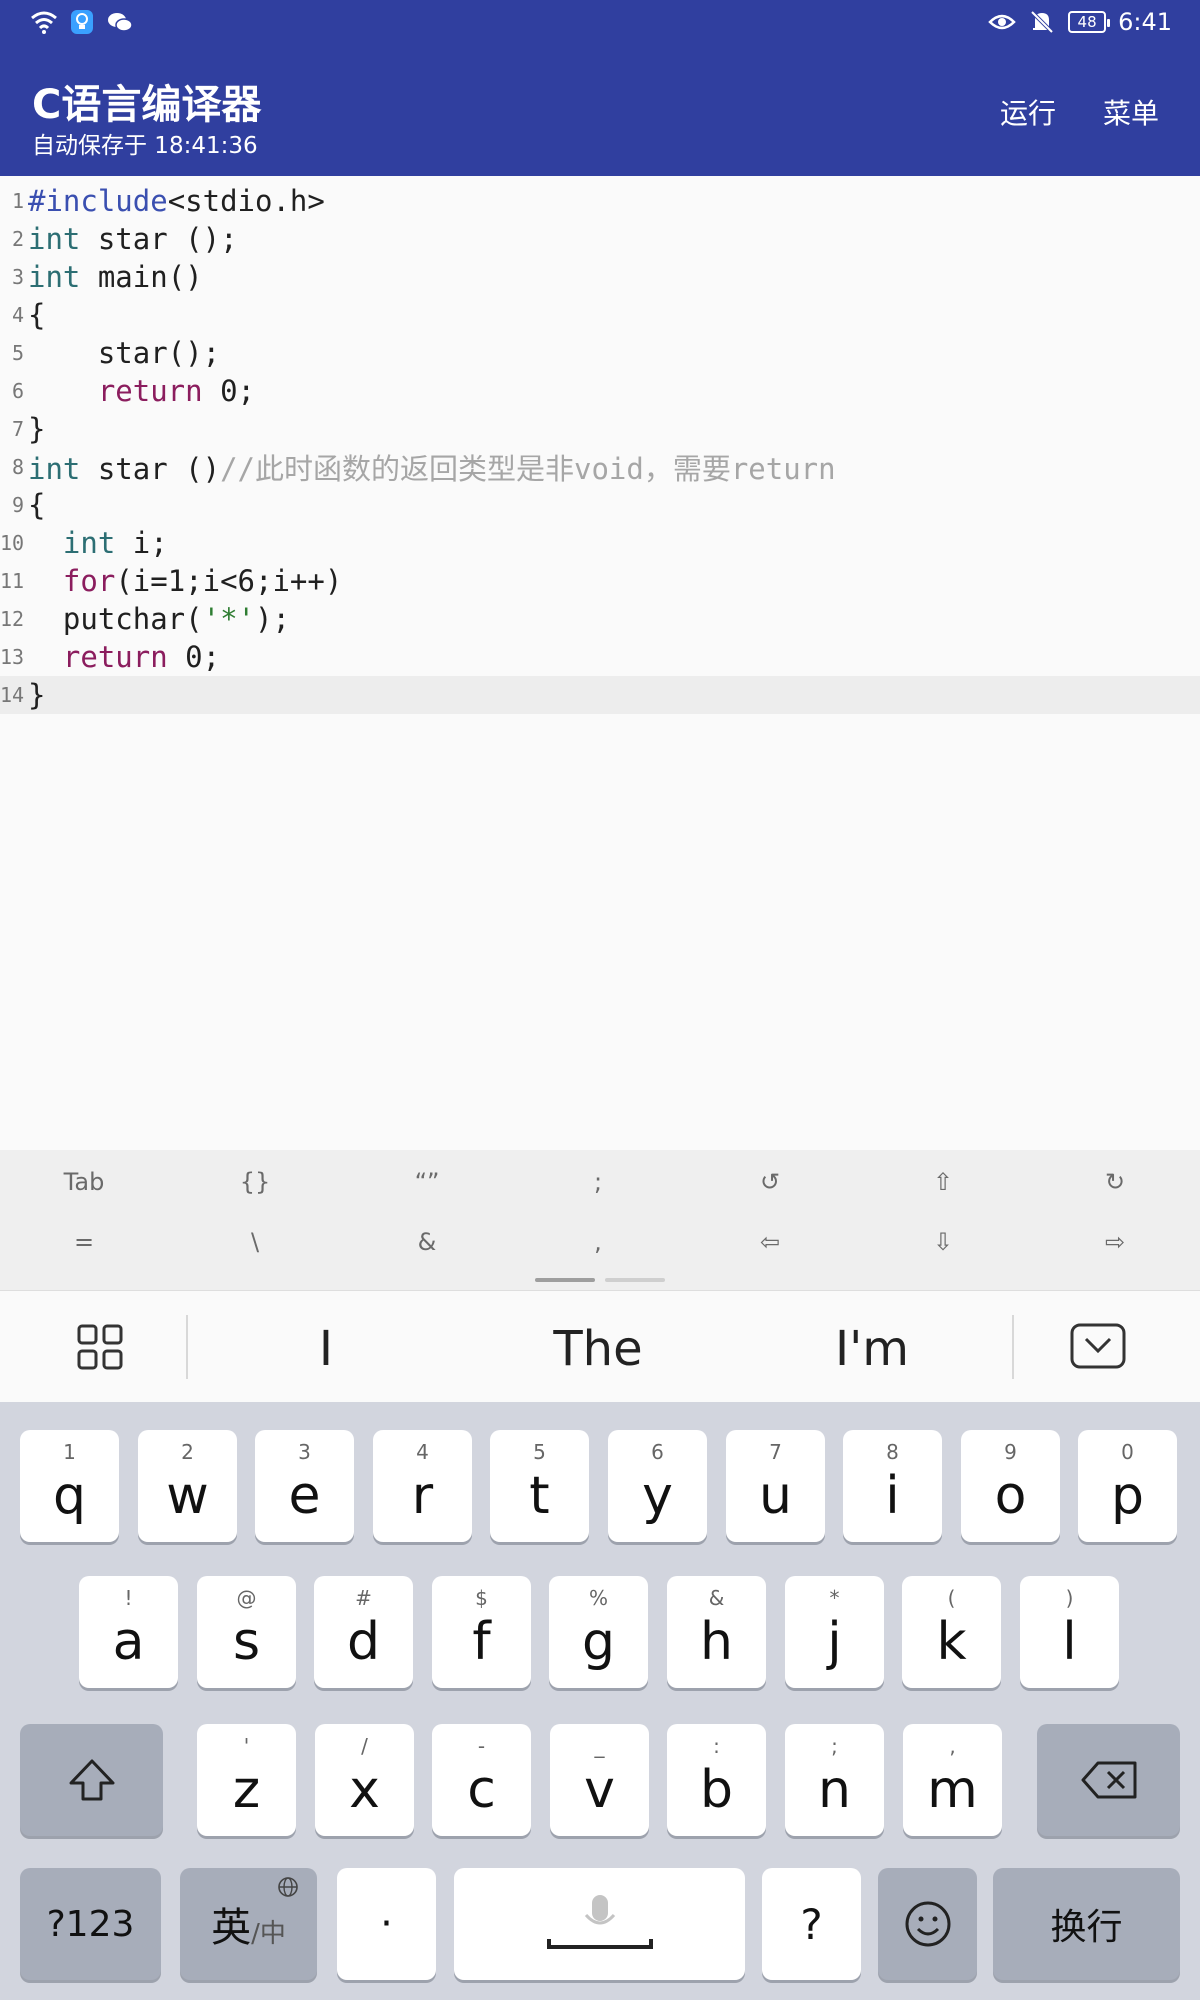 The image size is (1200, 2000). Describe the element at coordinates (716, 1780) in the screenshot. I see `key-b: :b` at that location.